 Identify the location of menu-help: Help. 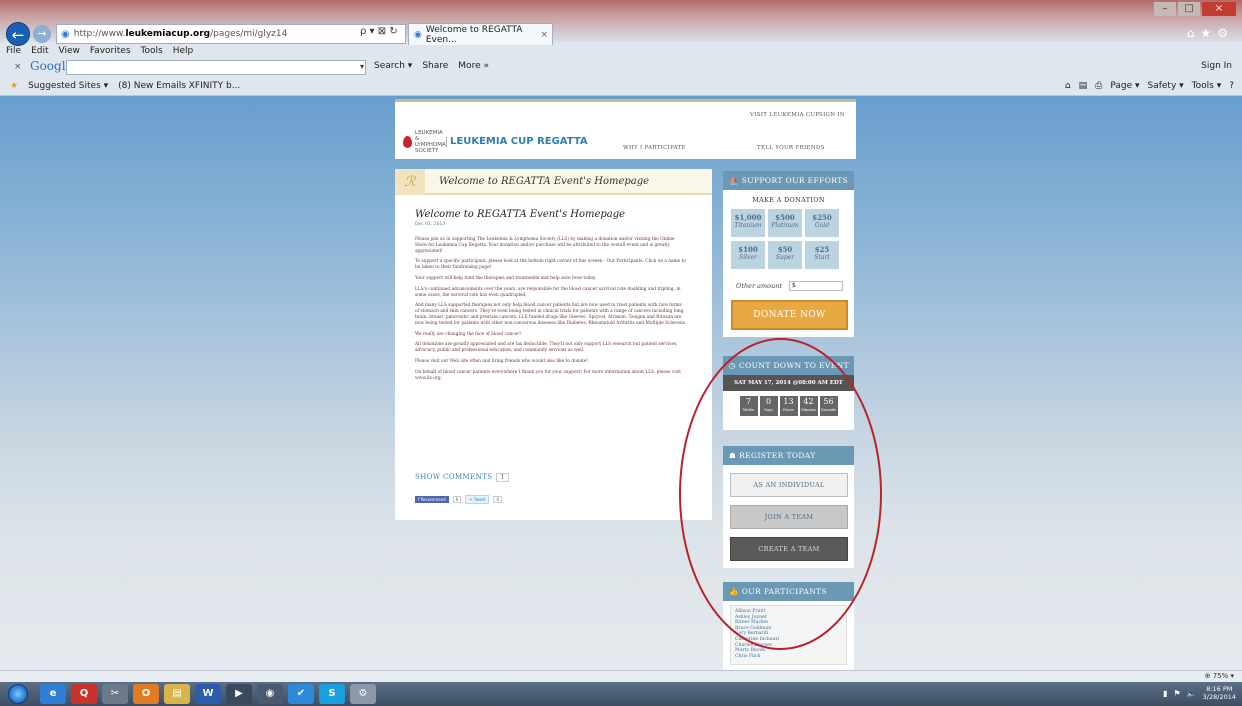
(183, 51).